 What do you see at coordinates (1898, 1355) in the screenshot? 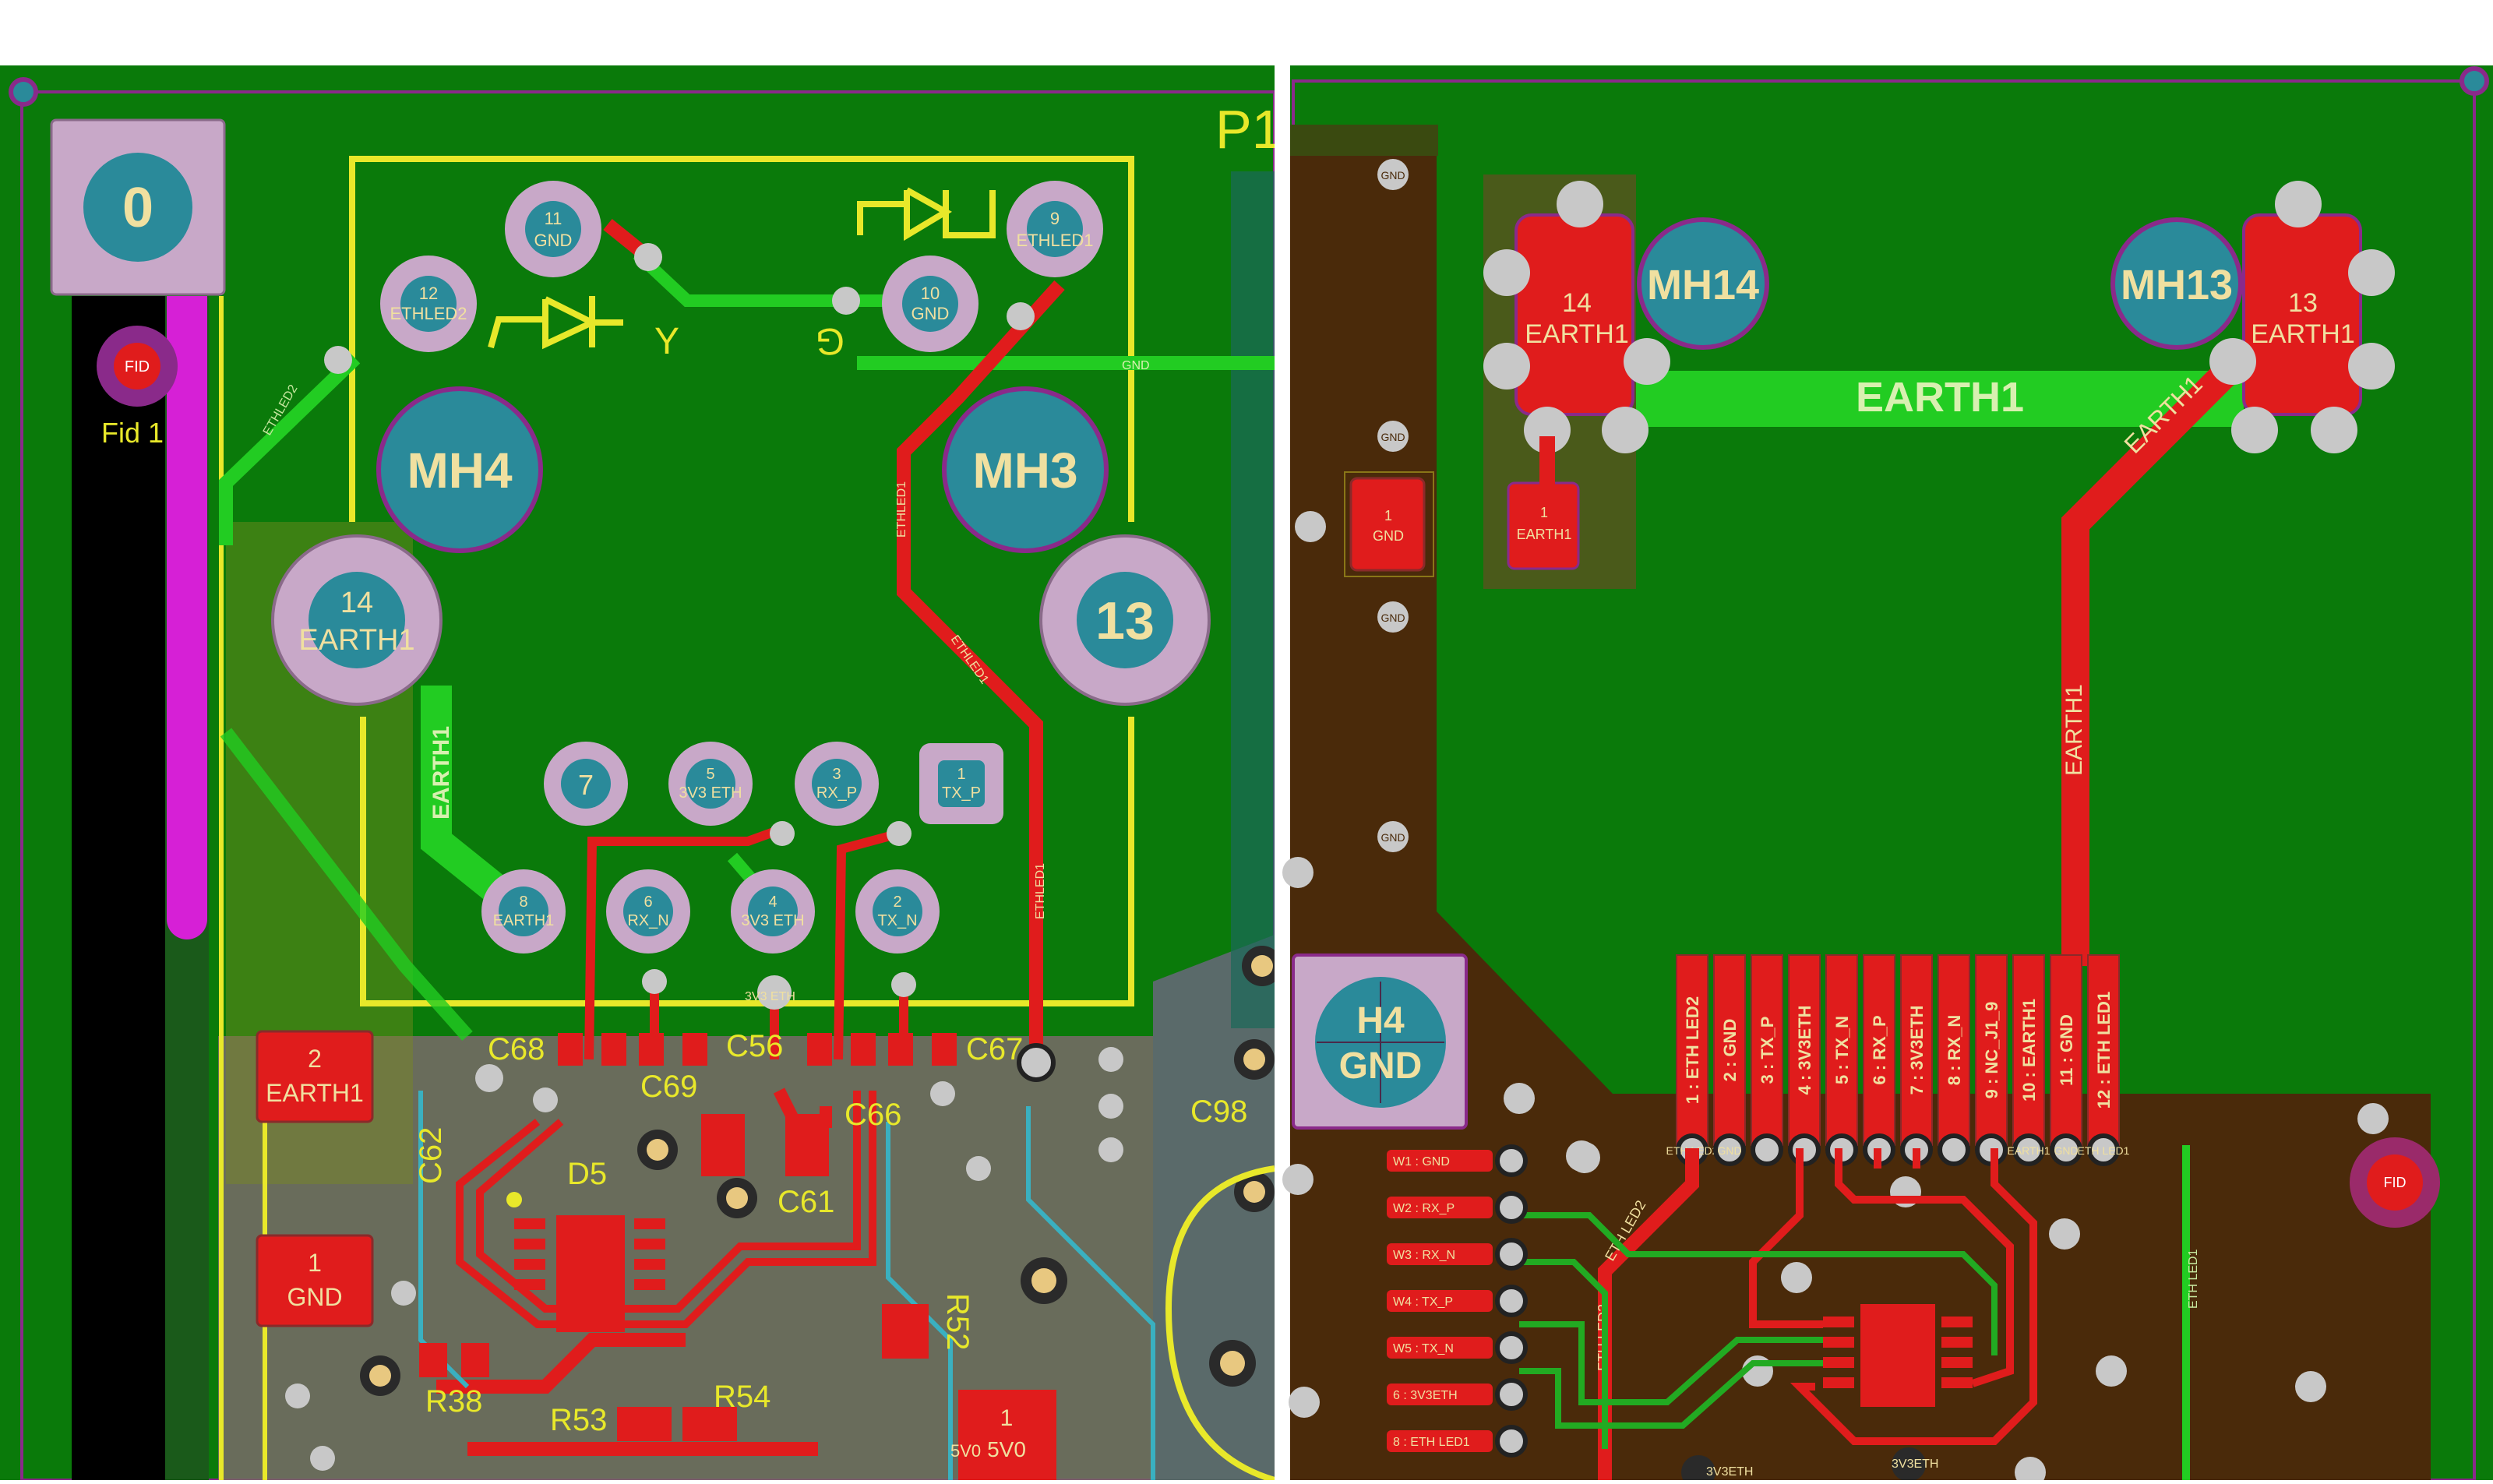
I see `right-ic-body` at bounding box center [1898, 1355].